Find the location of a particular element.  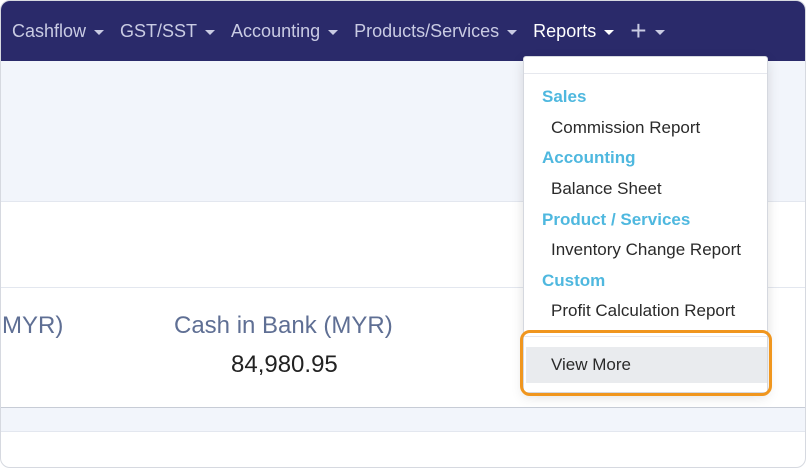

plus-icon: + is located at coordinates (638, 30).